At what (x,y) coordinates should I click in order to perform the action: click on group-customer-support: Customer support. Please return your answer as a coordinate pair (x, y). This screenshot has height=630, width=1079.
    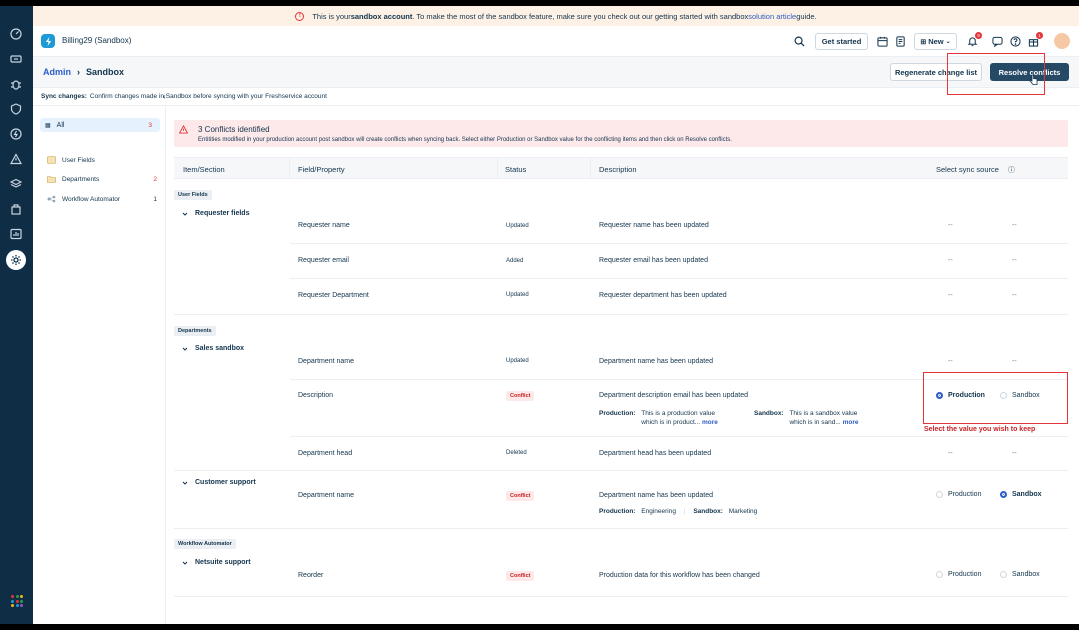
    Looking at the image, I should click on (219, 482).